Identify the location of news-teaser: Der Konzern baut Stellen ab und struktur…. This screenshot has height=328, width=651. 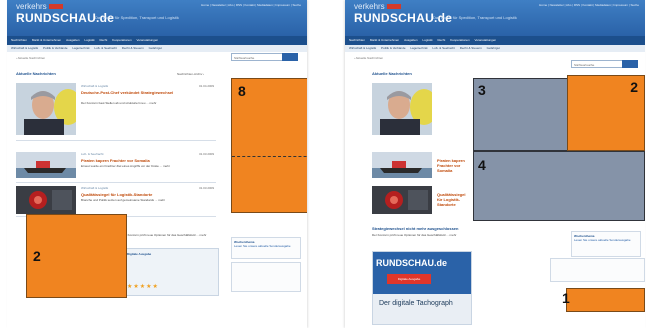
(119, 103).